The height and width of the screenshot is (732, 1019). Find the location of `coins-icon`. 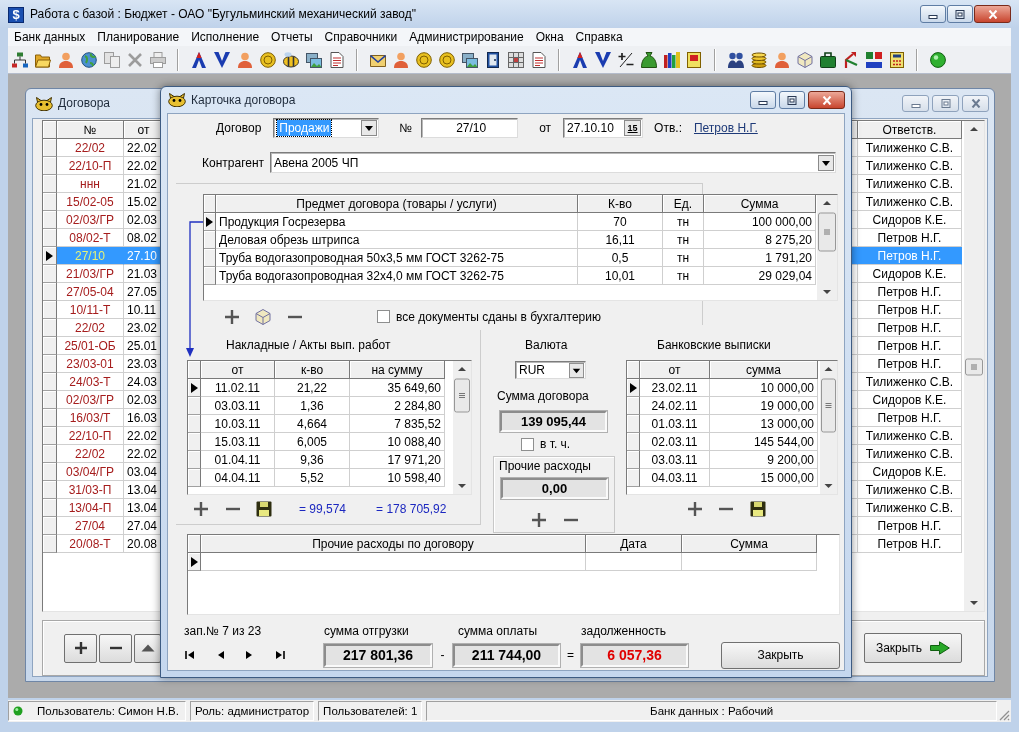

coins-icon is located at coordinates (758, 59).